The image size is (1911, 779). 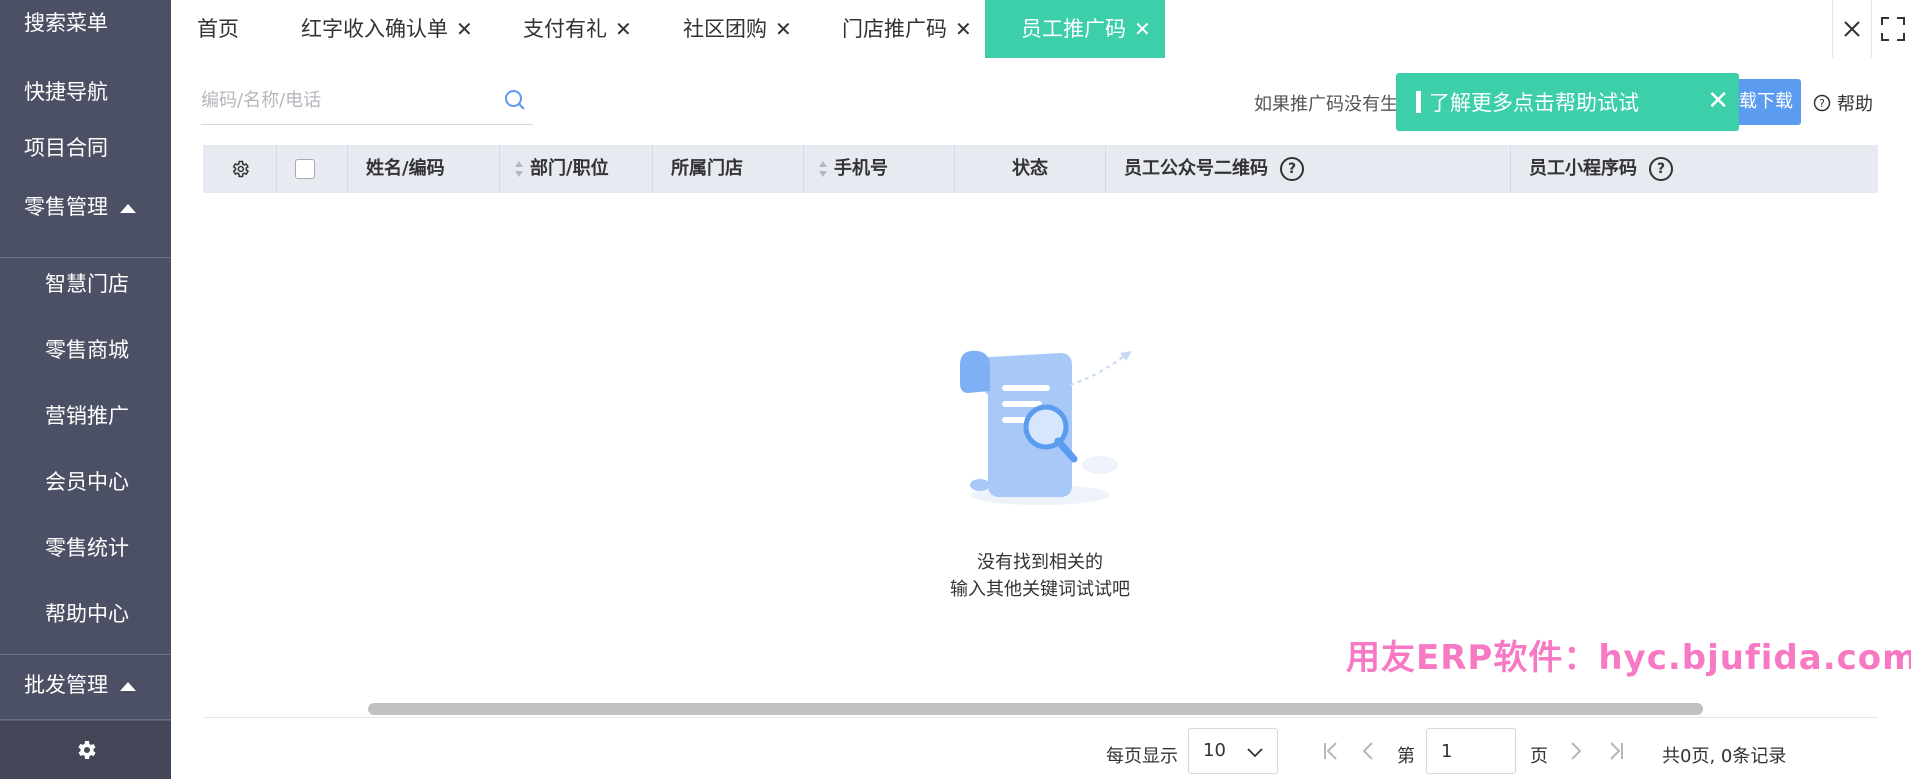 I want to click on column-name-code: 姓名/编码, so click(x=424, y=169).